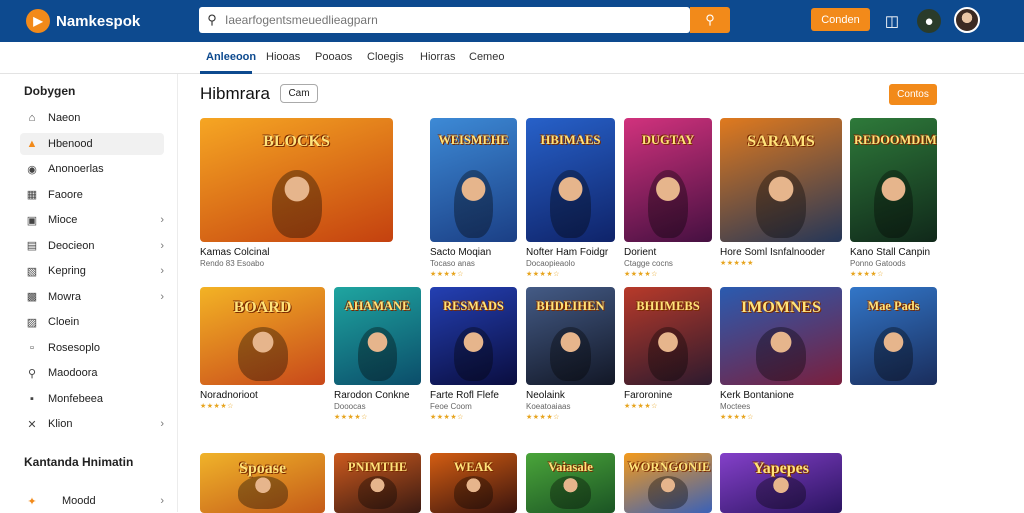  I want to click on game-thumbnail: IMOMNES, so click(781, 336).